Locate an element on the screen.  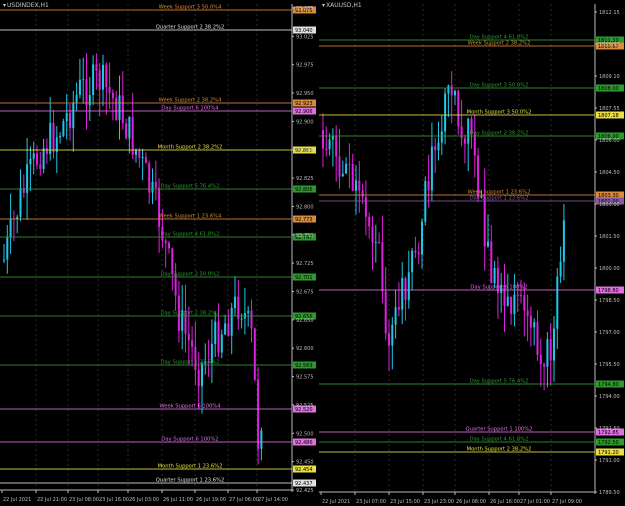
time-tick-label: 27 Jul 14:00 is located at coordinates (273, 500).